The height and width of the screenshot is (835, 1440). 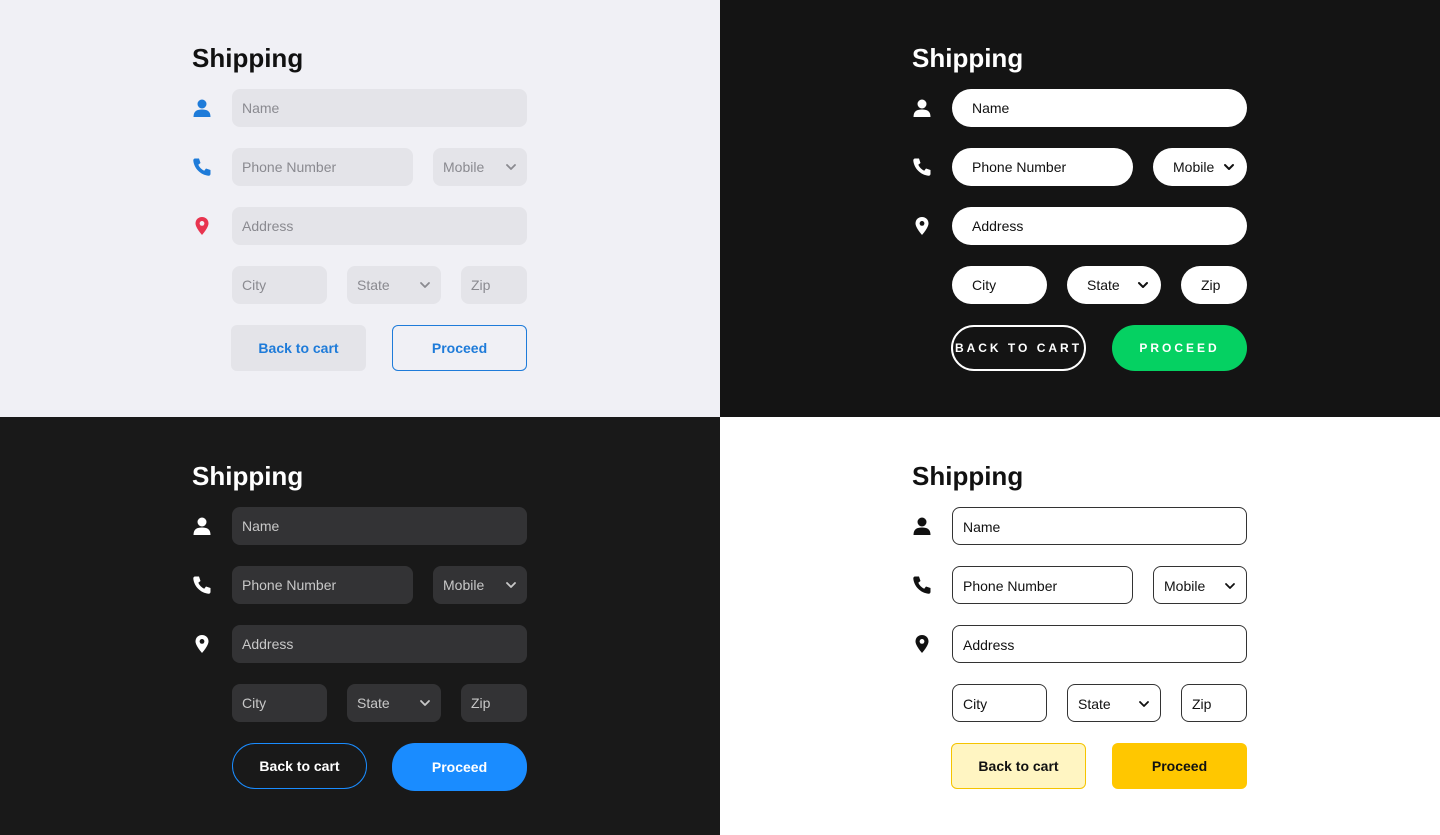 What do you see at coordinates (1018, 348) in the screenshot?
I see `back-to-cart-button: BACK TO CART` at bounding box center [1018, 348].